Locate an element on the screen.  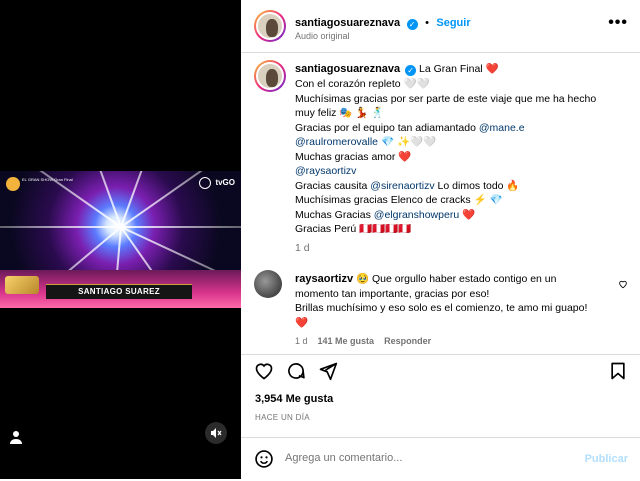
caption-line: muy feliz 🎭 💃 🕺 is located at coordinates (340, 113).